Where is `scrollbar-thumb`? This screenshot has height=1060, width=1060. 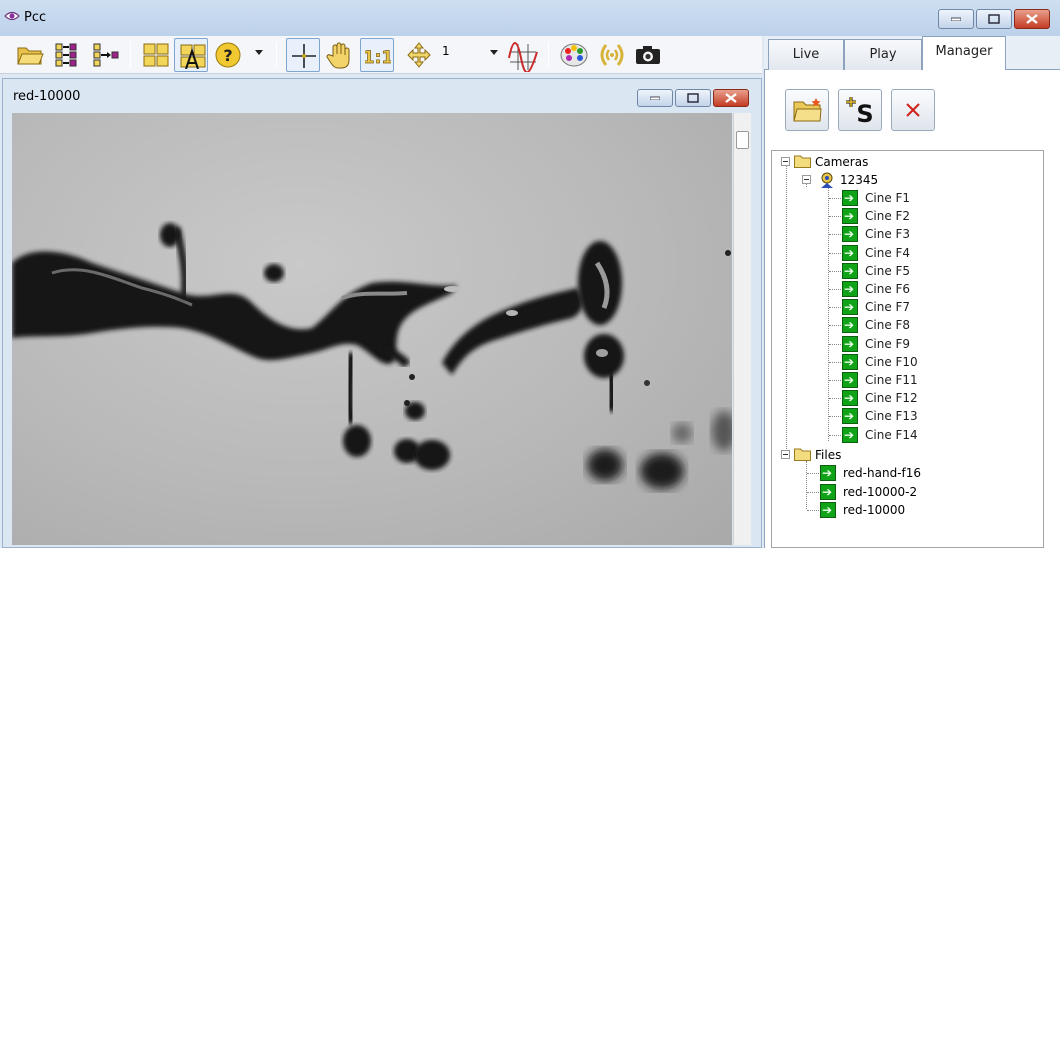 scrollbar-thumb is located at coordinates (742, 140).